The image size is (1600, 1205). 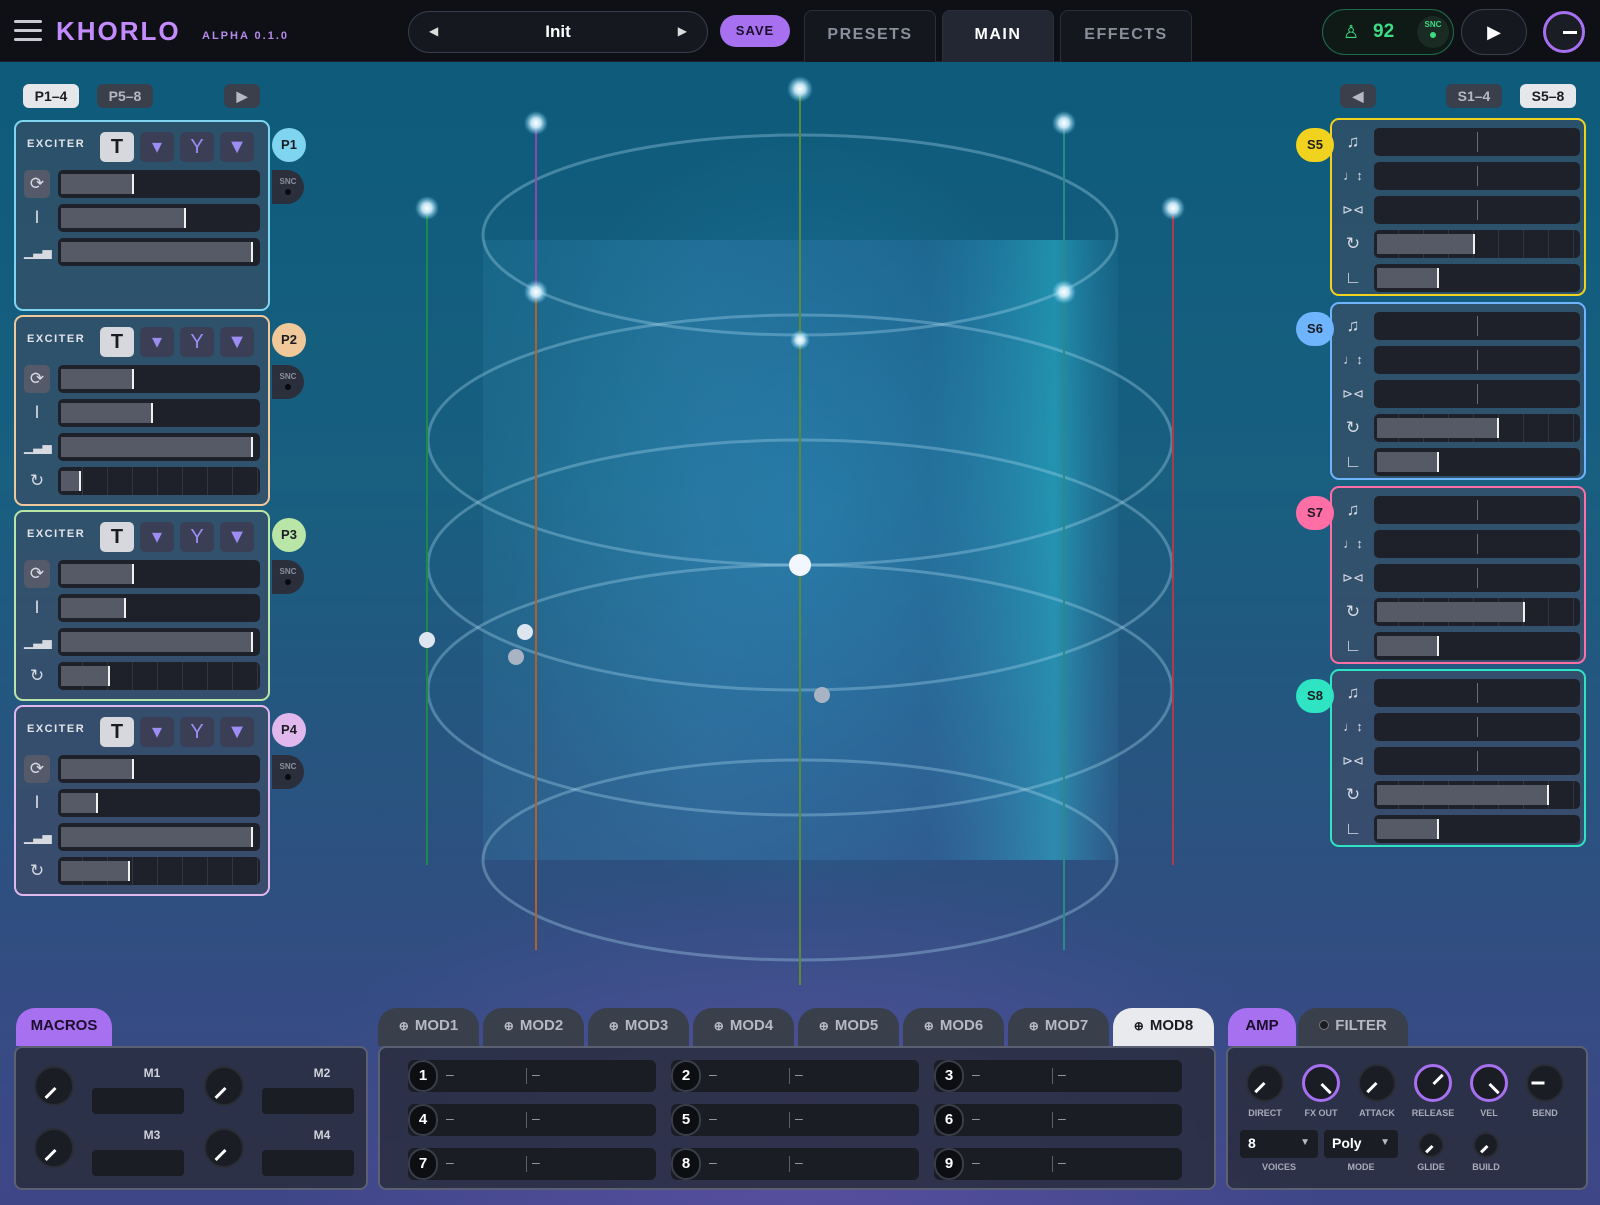 I want to click on vel-knob, so click(x=1489, y=1083).